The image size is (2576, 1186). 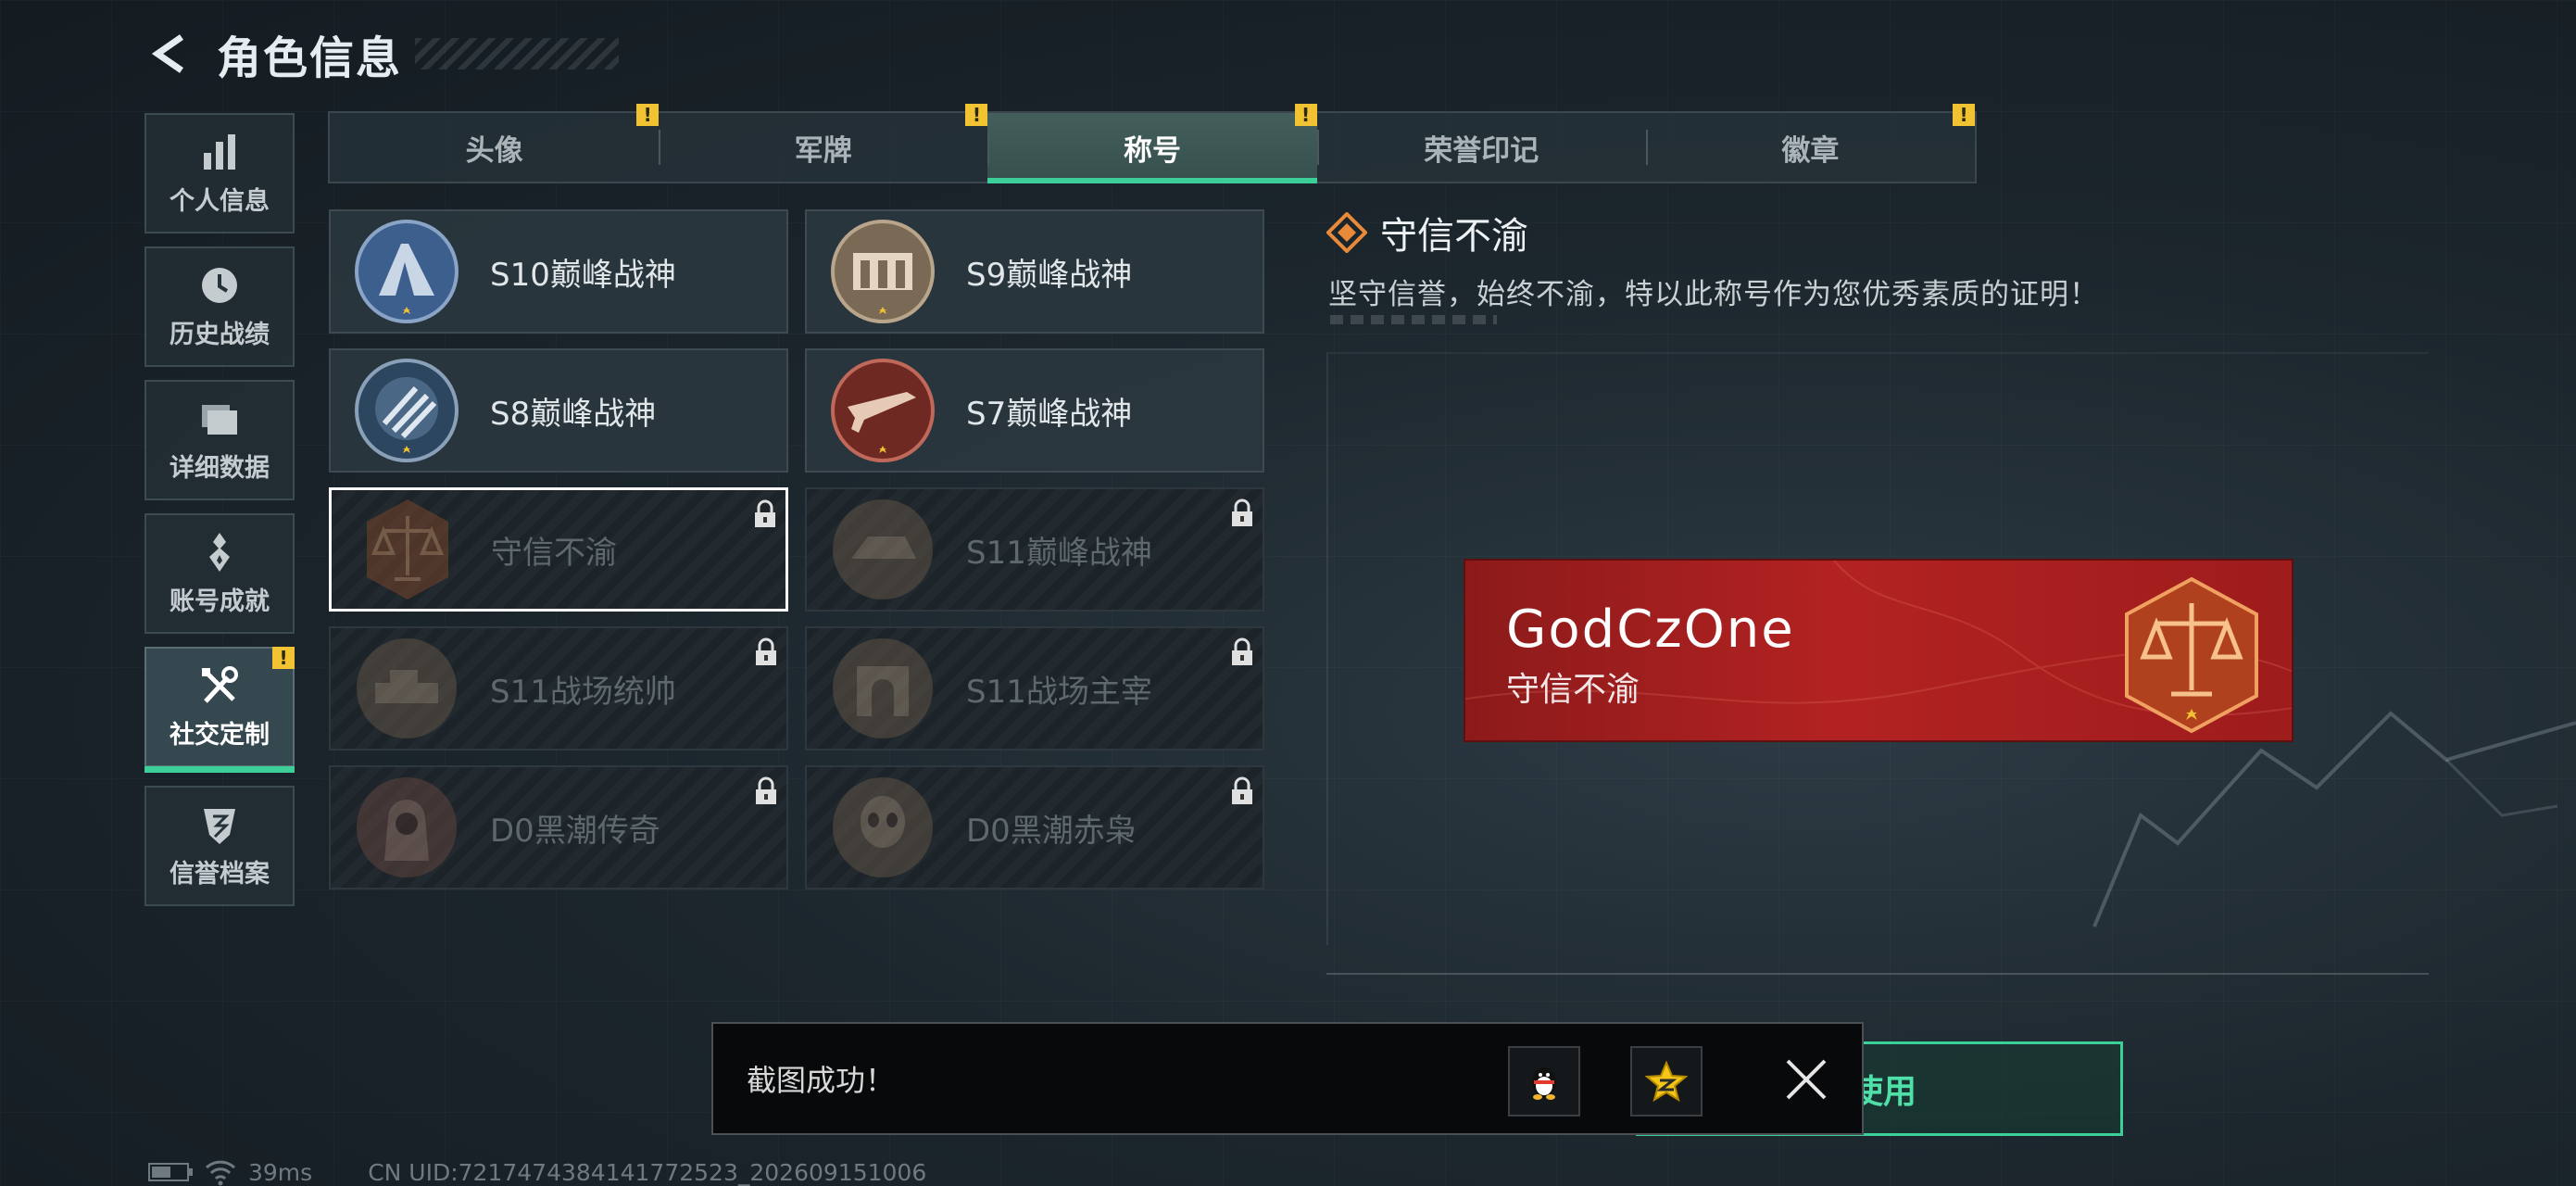 I want to click on title-card-label: S10巅峰战神, so click(x=583, y=275).